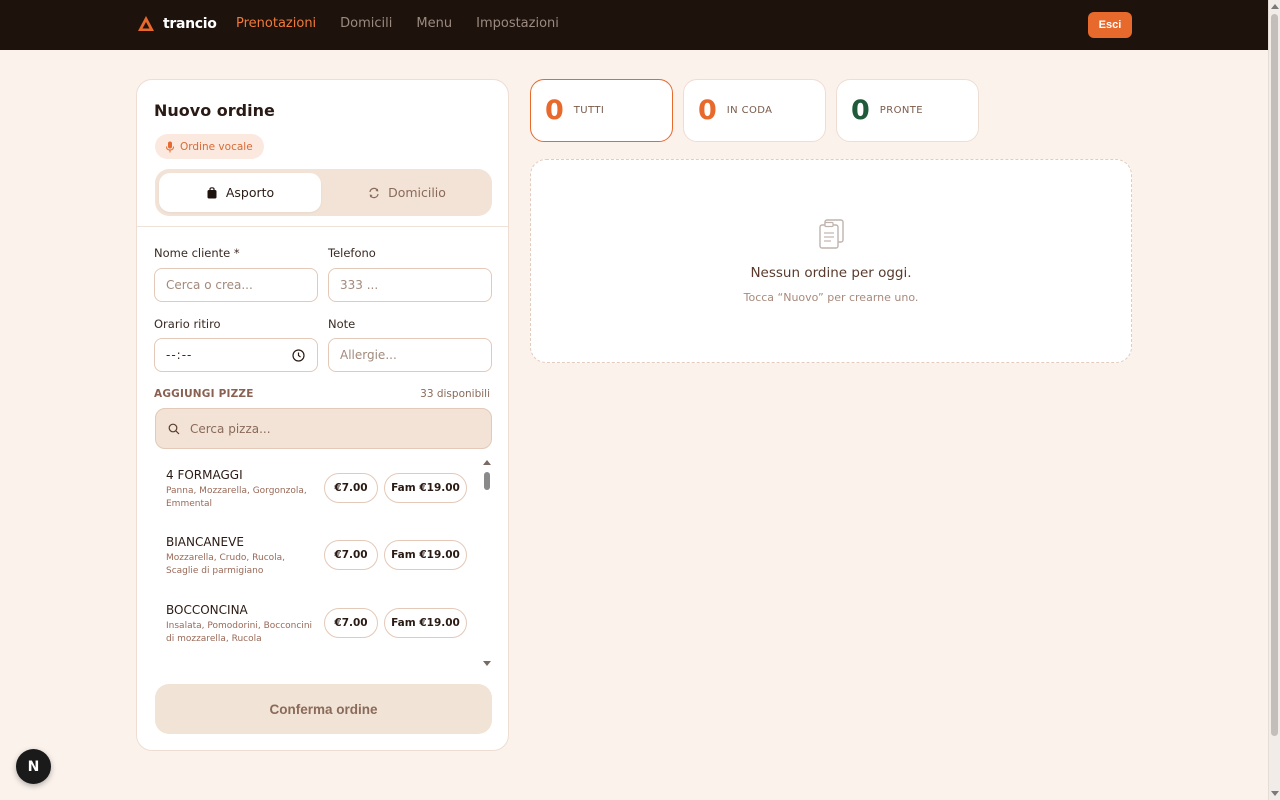  Describe the element at coordinates (517, 23) in the screenshot. I see `nav-impostazioni: Impostazioni` at that location.